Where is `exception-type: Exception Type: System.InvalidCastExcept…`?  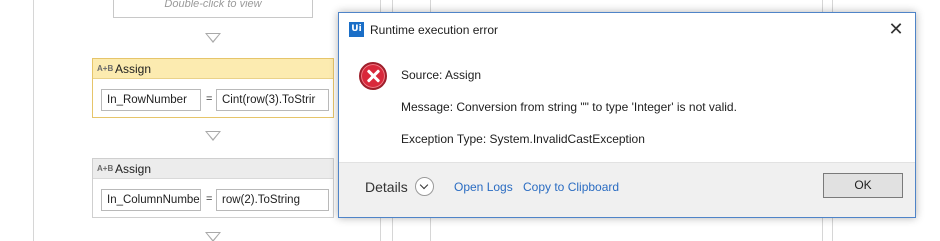
exception-type: Exception Type: System.InvalidCastExcept… is located at coordinates (523, 139).